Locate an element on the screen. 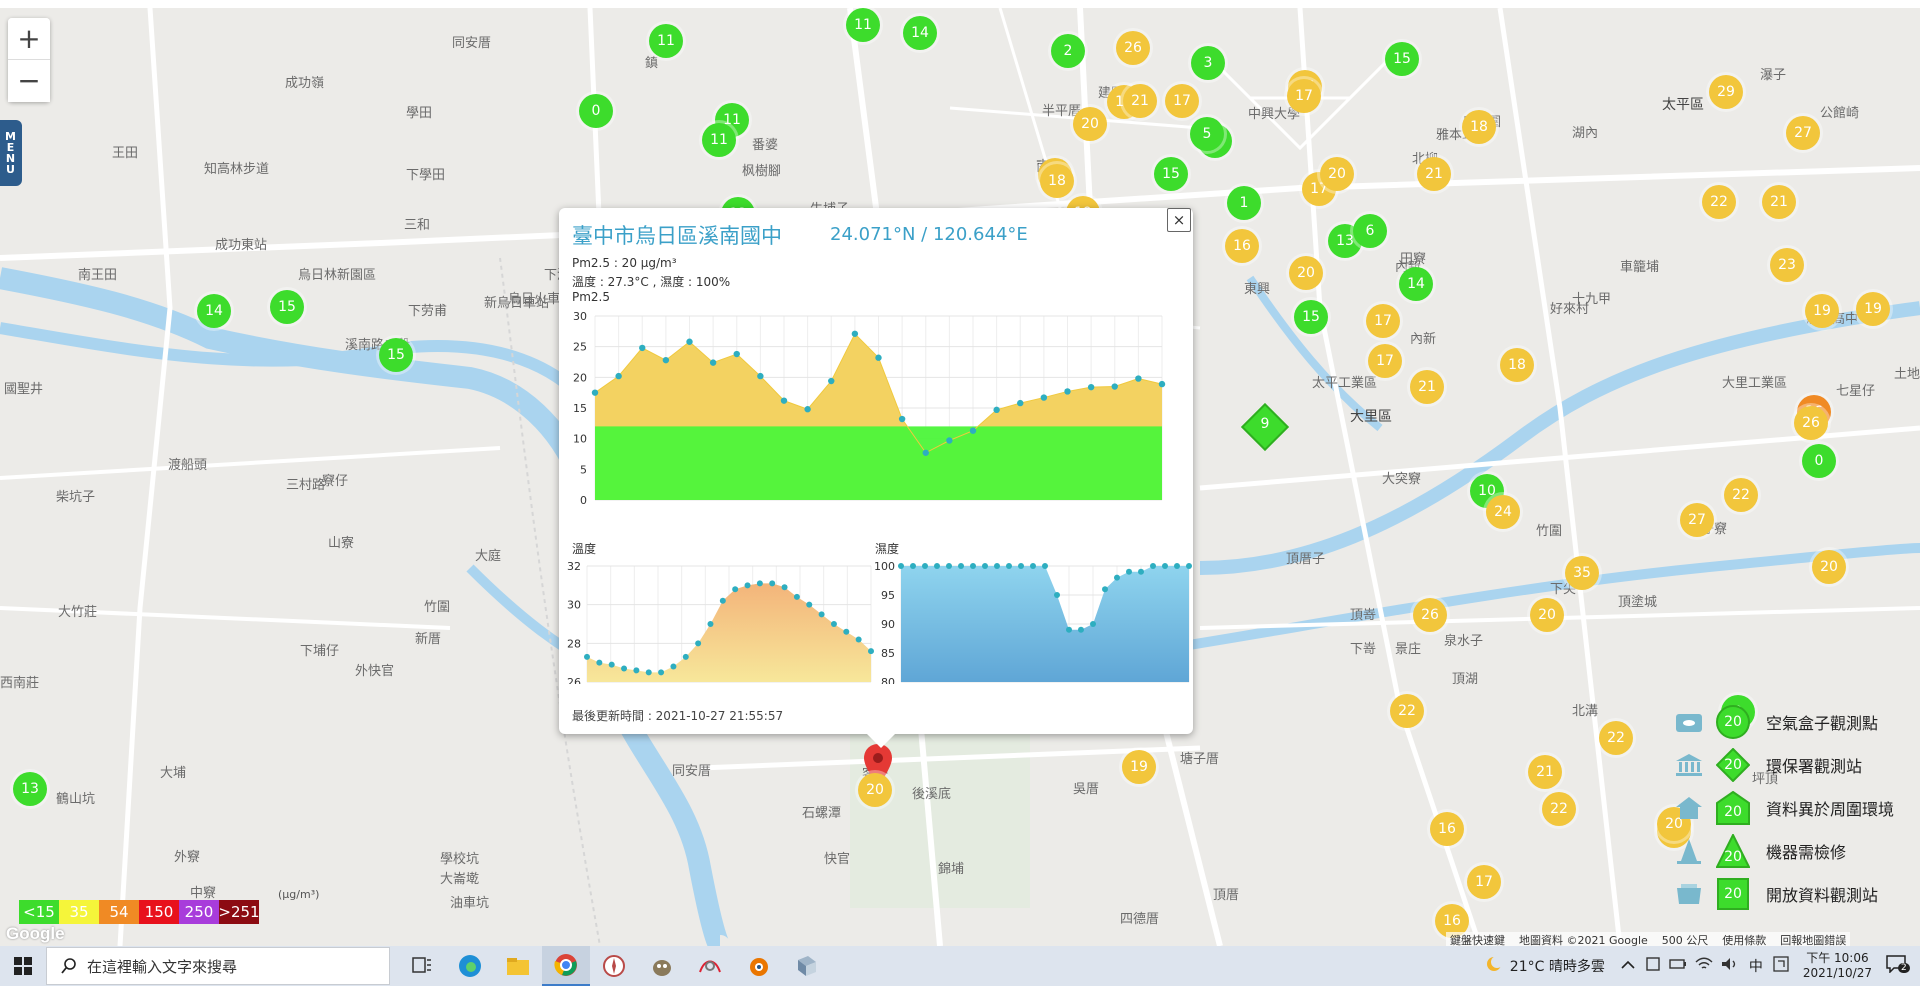 The height and width of the screenshot is (986, 1920). edge-browser-icon is located at coordinates (470, 966).